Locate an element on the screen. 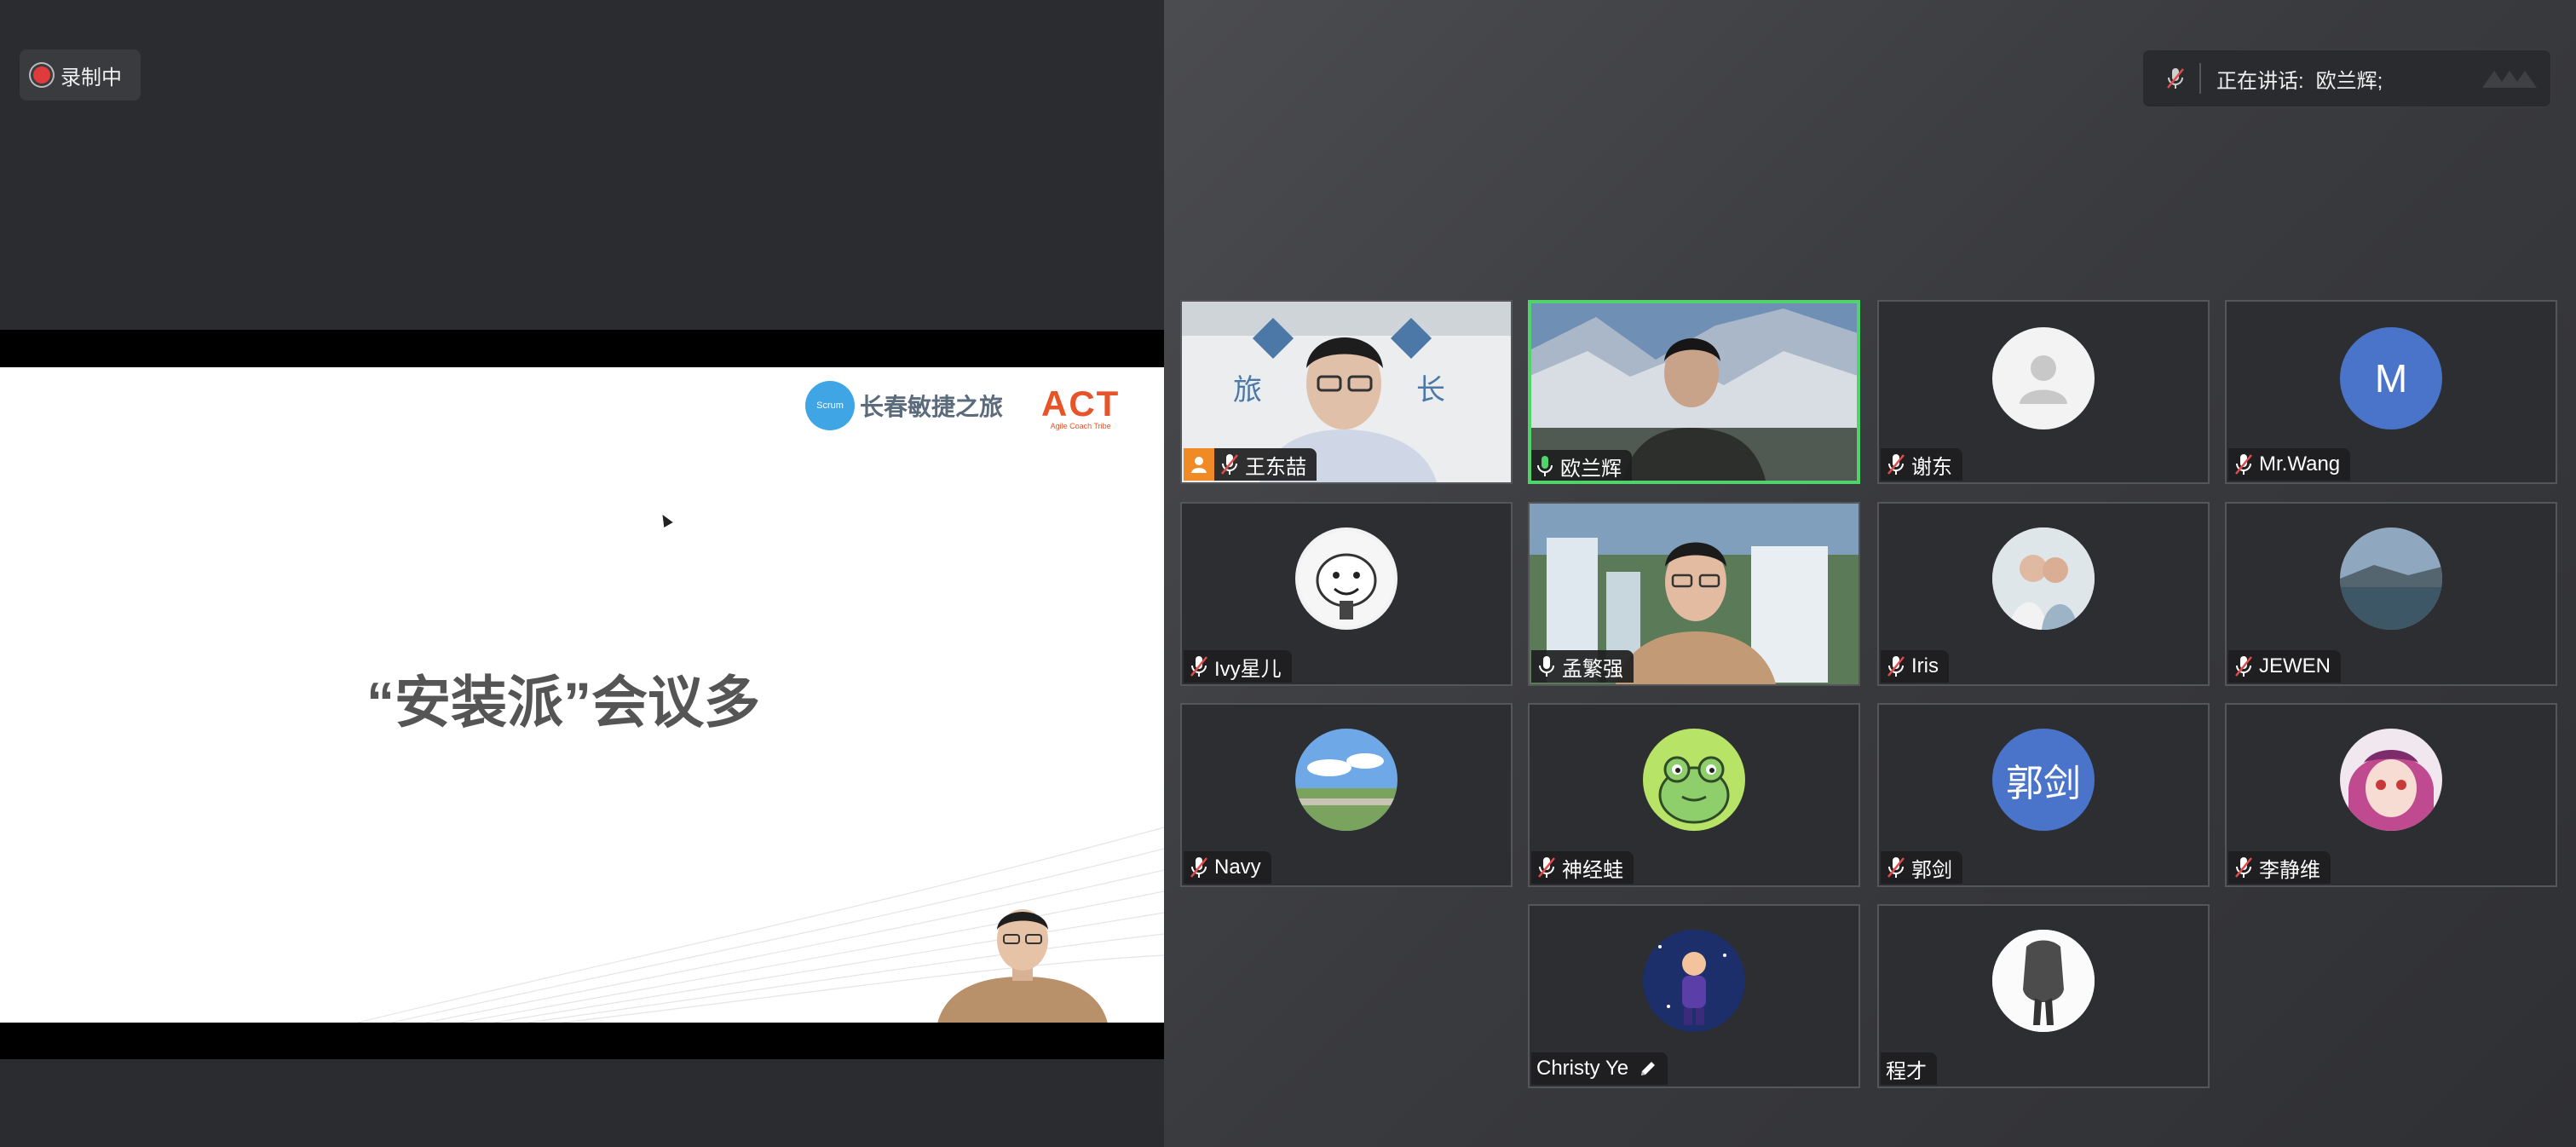 The width and height of the screenshot is (2576, 1147). act-logo-subtitle: Agile Coach Tribe is located at coordinates (1080, 426).